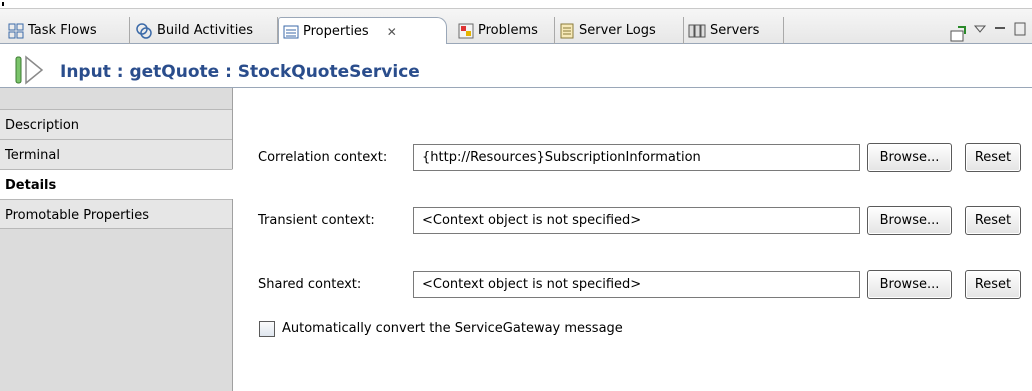 Image resolution: width=1032 pixels, height=391 pixels. What do you see at coordinates (697, 30) in the screenshot?
I see `servers-icon` at bounding box center [697, 30].